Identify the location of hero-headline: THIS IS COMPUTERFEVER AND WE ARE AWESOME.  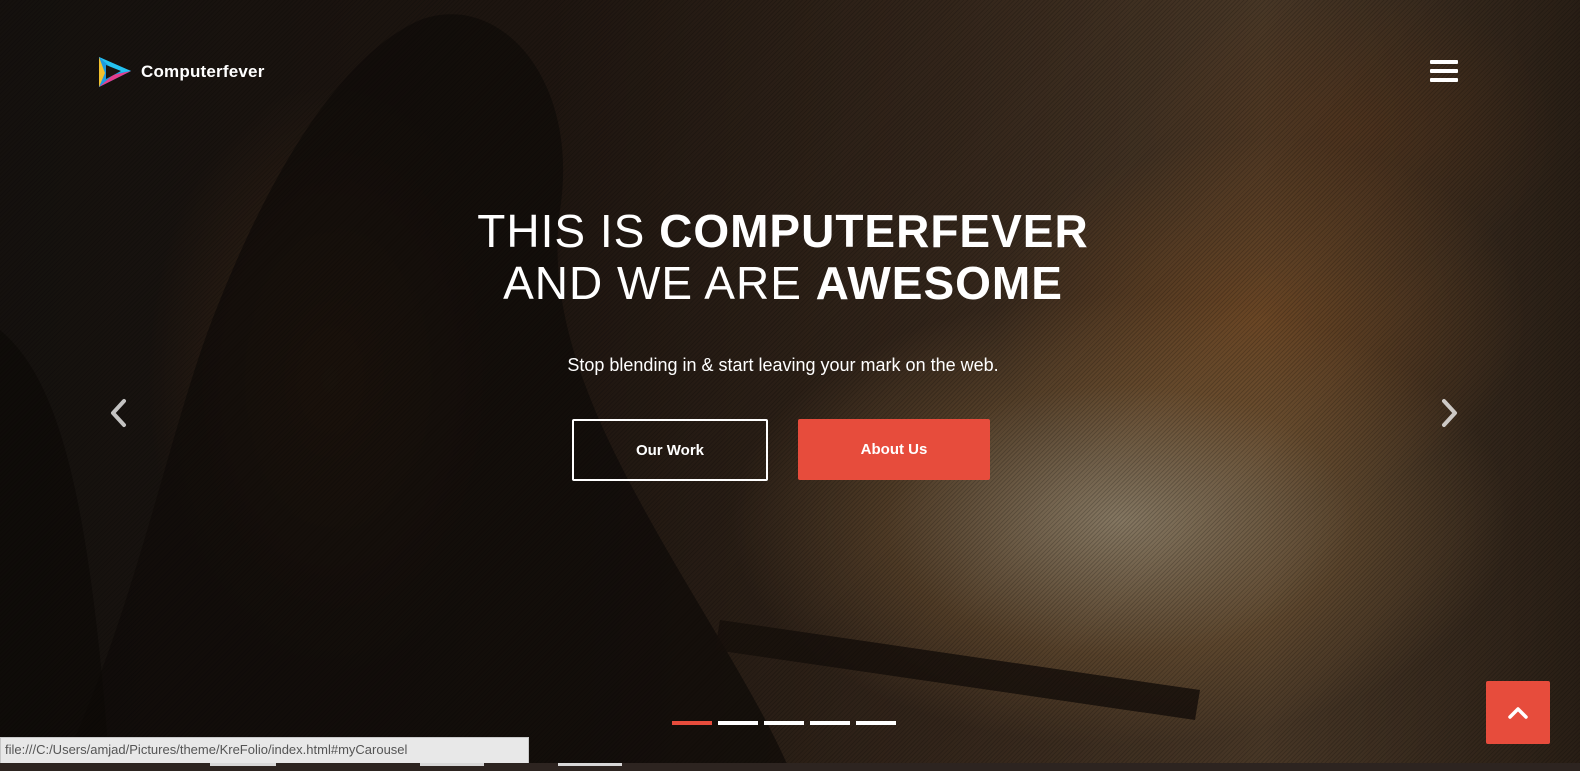
(783, 257).